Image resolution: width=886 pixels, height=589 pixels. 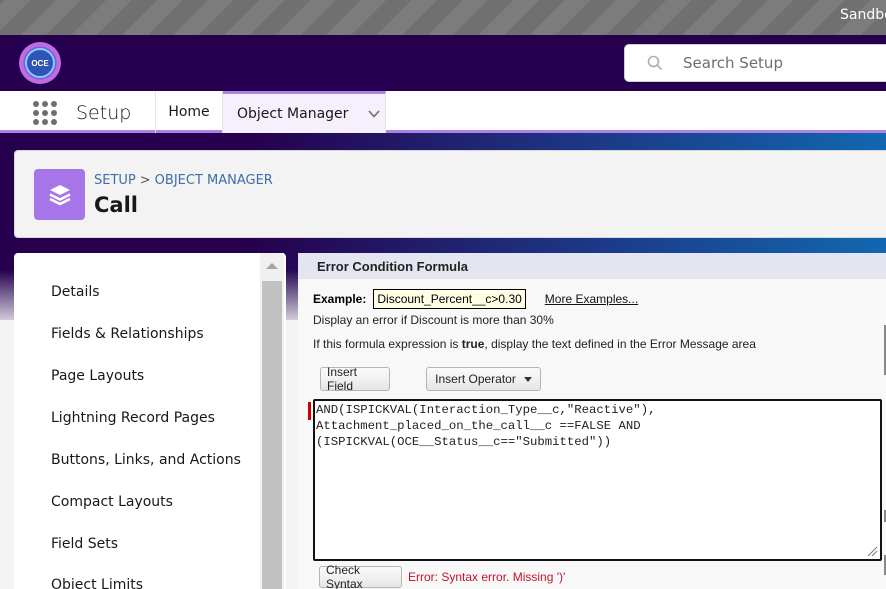 I want to click on tab-object-manager: Object Manager, so click(x=304, y=112).